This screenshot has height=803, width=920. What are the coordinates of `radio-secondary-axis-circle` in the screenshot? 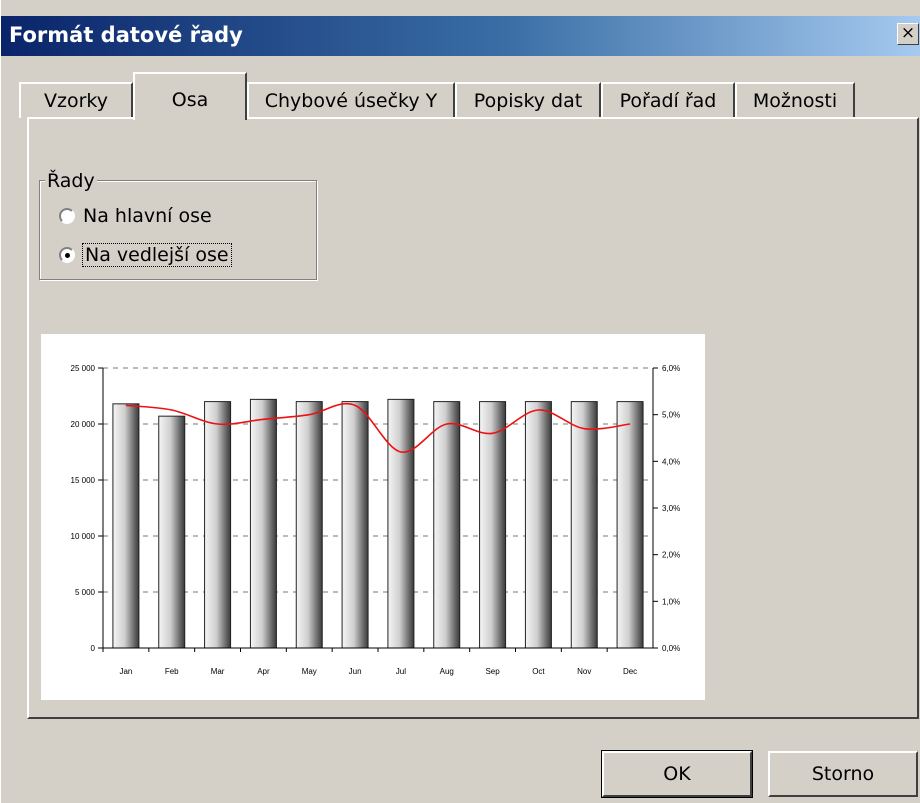 It's located at (67, 255).